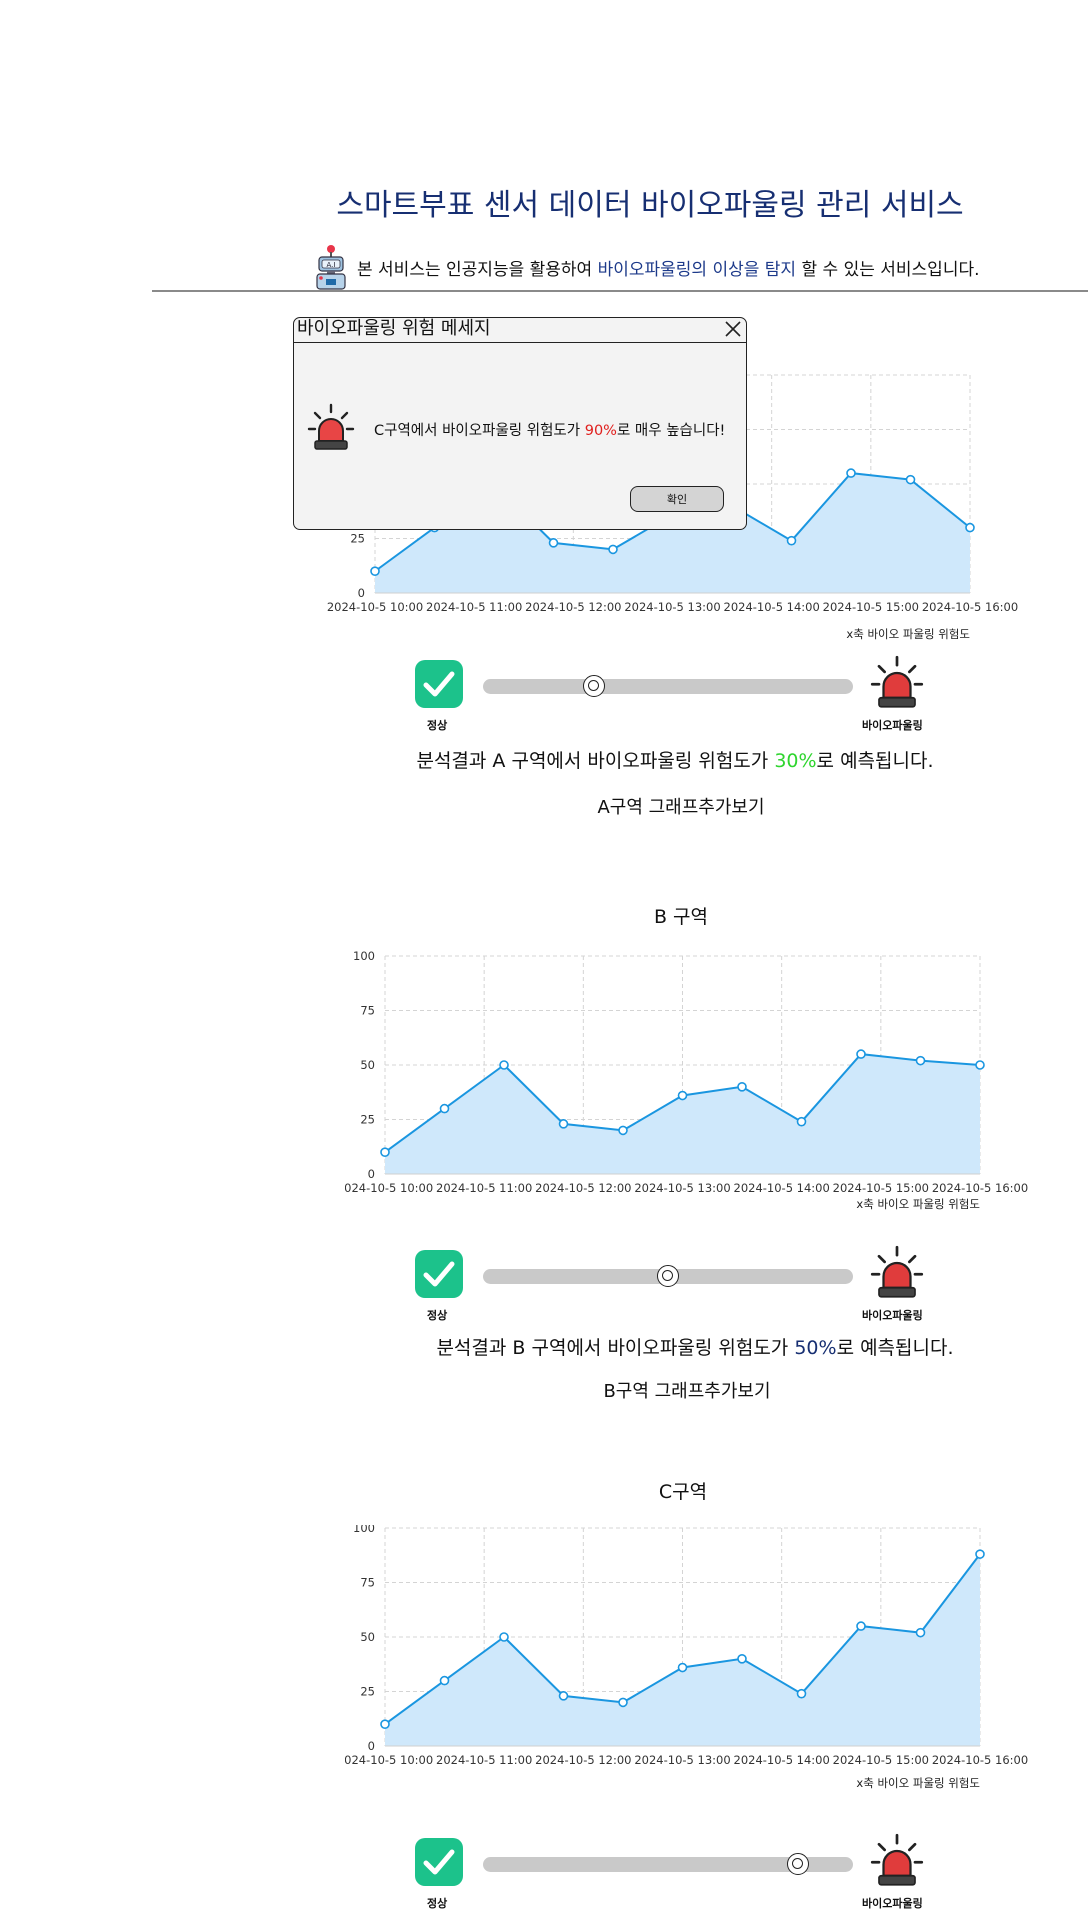 This screenshot has height=1927, width=1088. Describe the element at coordinates (875, 761) in the screenshot. I see `result-a-text-end: 로 예측됩니다.` at that location.